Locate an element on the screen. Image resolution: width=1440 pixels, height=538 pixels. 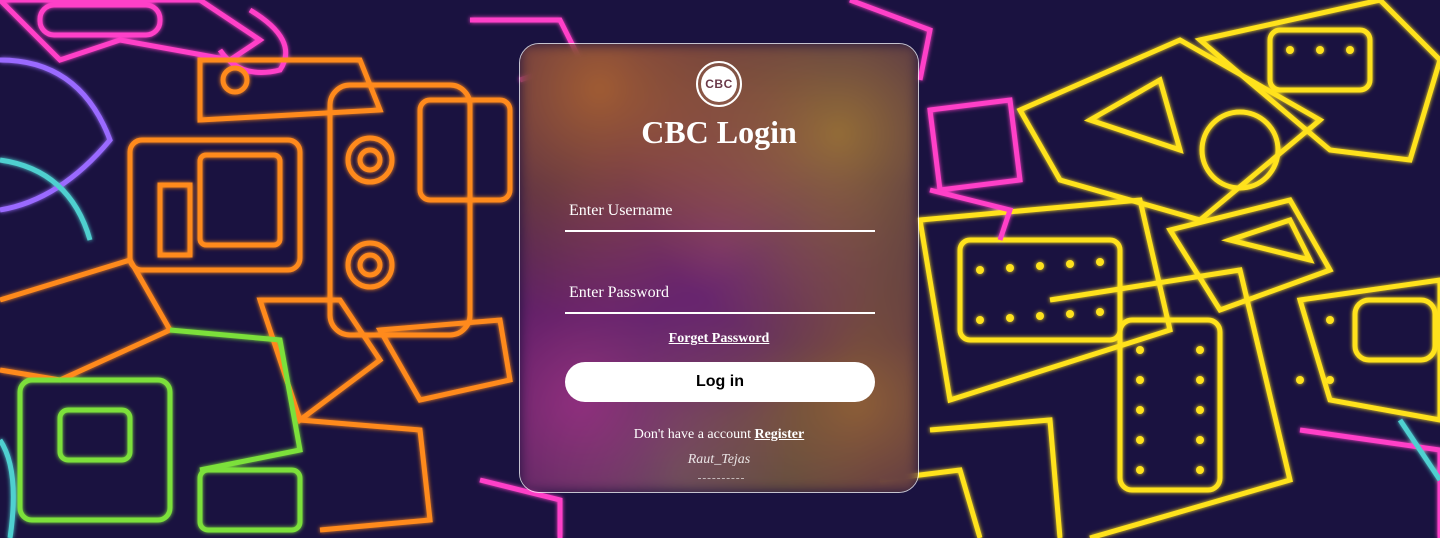
username-input is located at coordinates (720, 211).